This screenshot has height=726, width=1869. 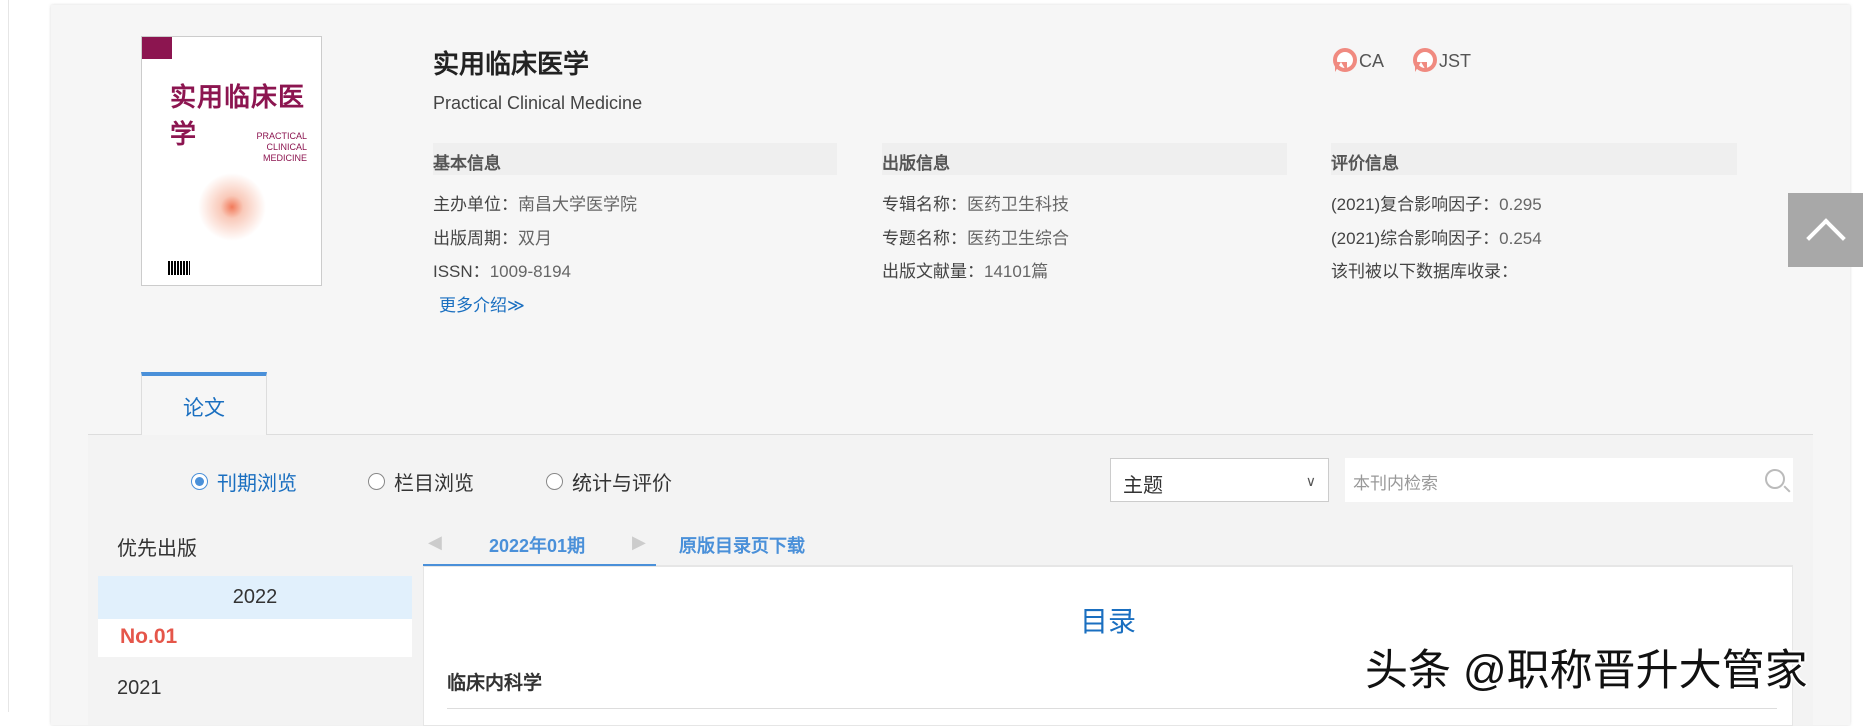 What do you see at coordinates (1424, 271) in the screenshot?
I see `info-row: 该刊被以下数据库收录：` at bounding box center [1424, 271].